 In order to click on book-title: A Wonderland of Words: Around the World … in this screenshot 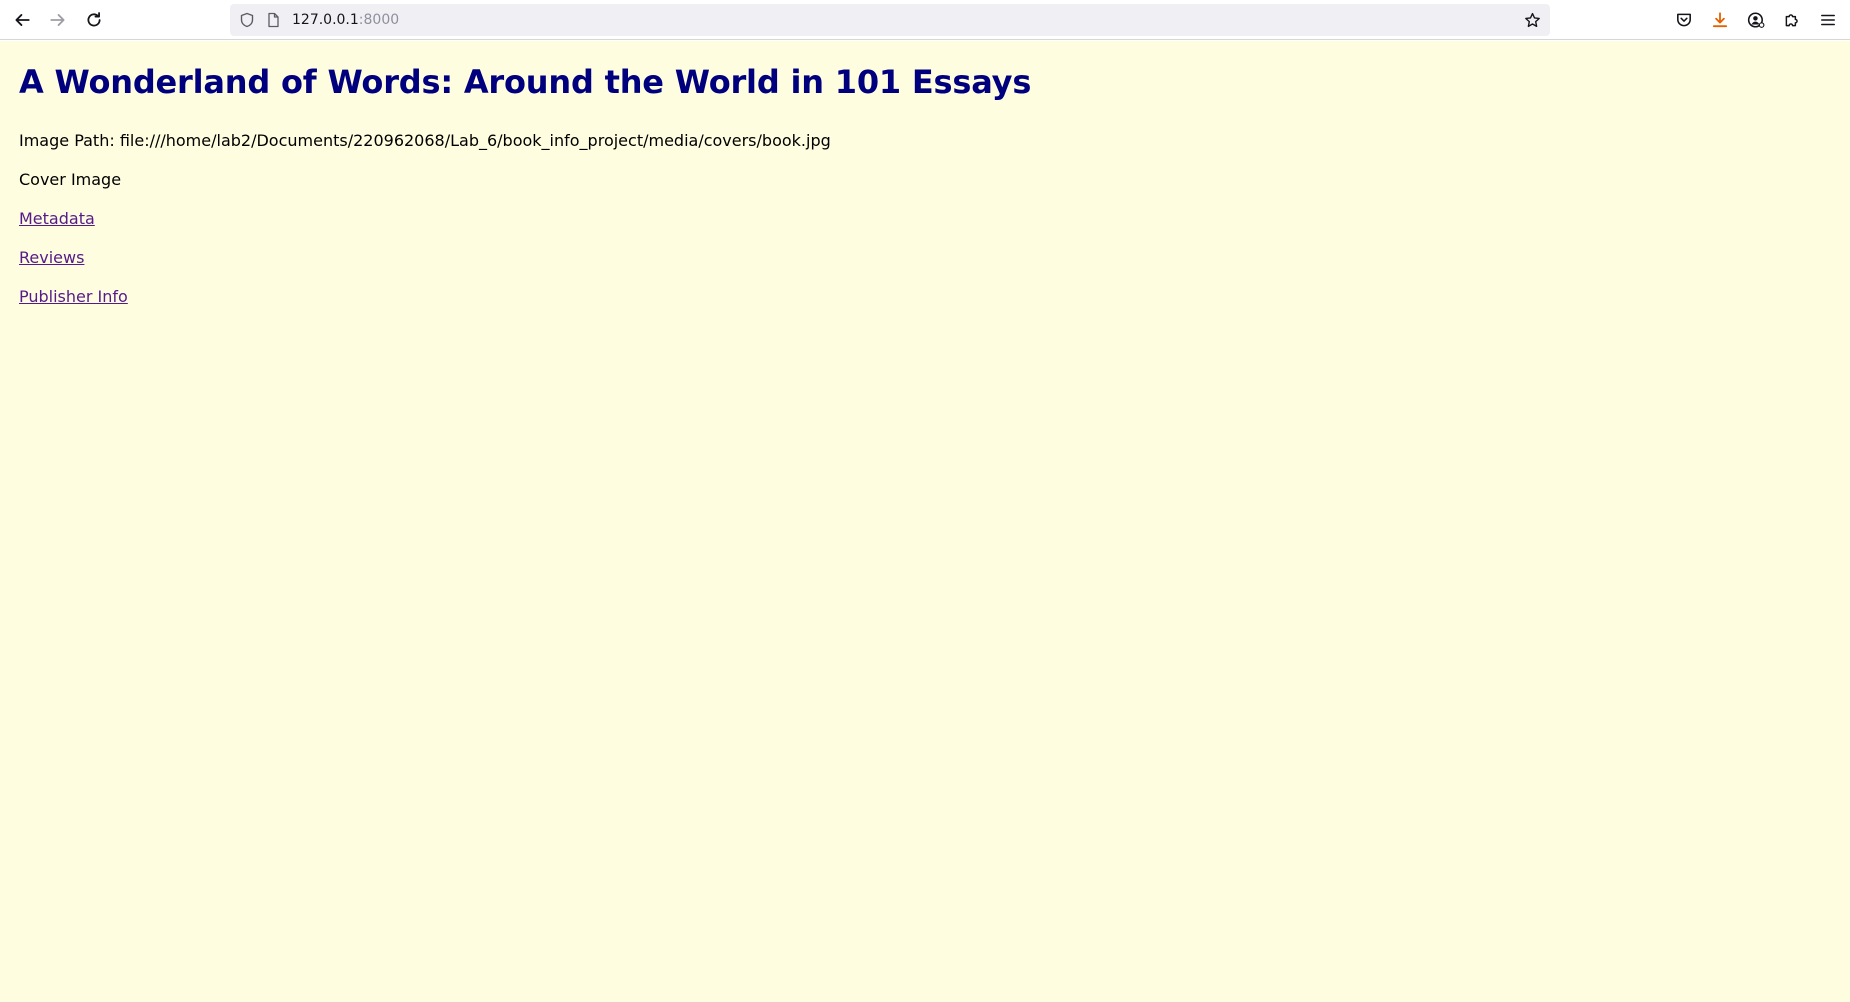, I will do `click(525, 82)`.